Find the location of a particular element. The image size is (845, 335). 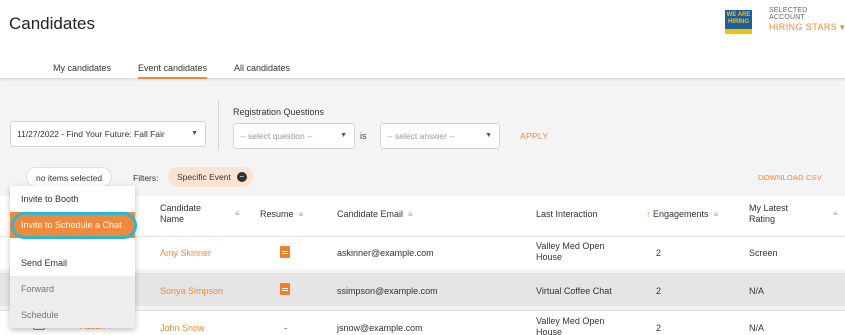

last-interaction: Virtual Coffee Chat is located at coordinates (574, 291).